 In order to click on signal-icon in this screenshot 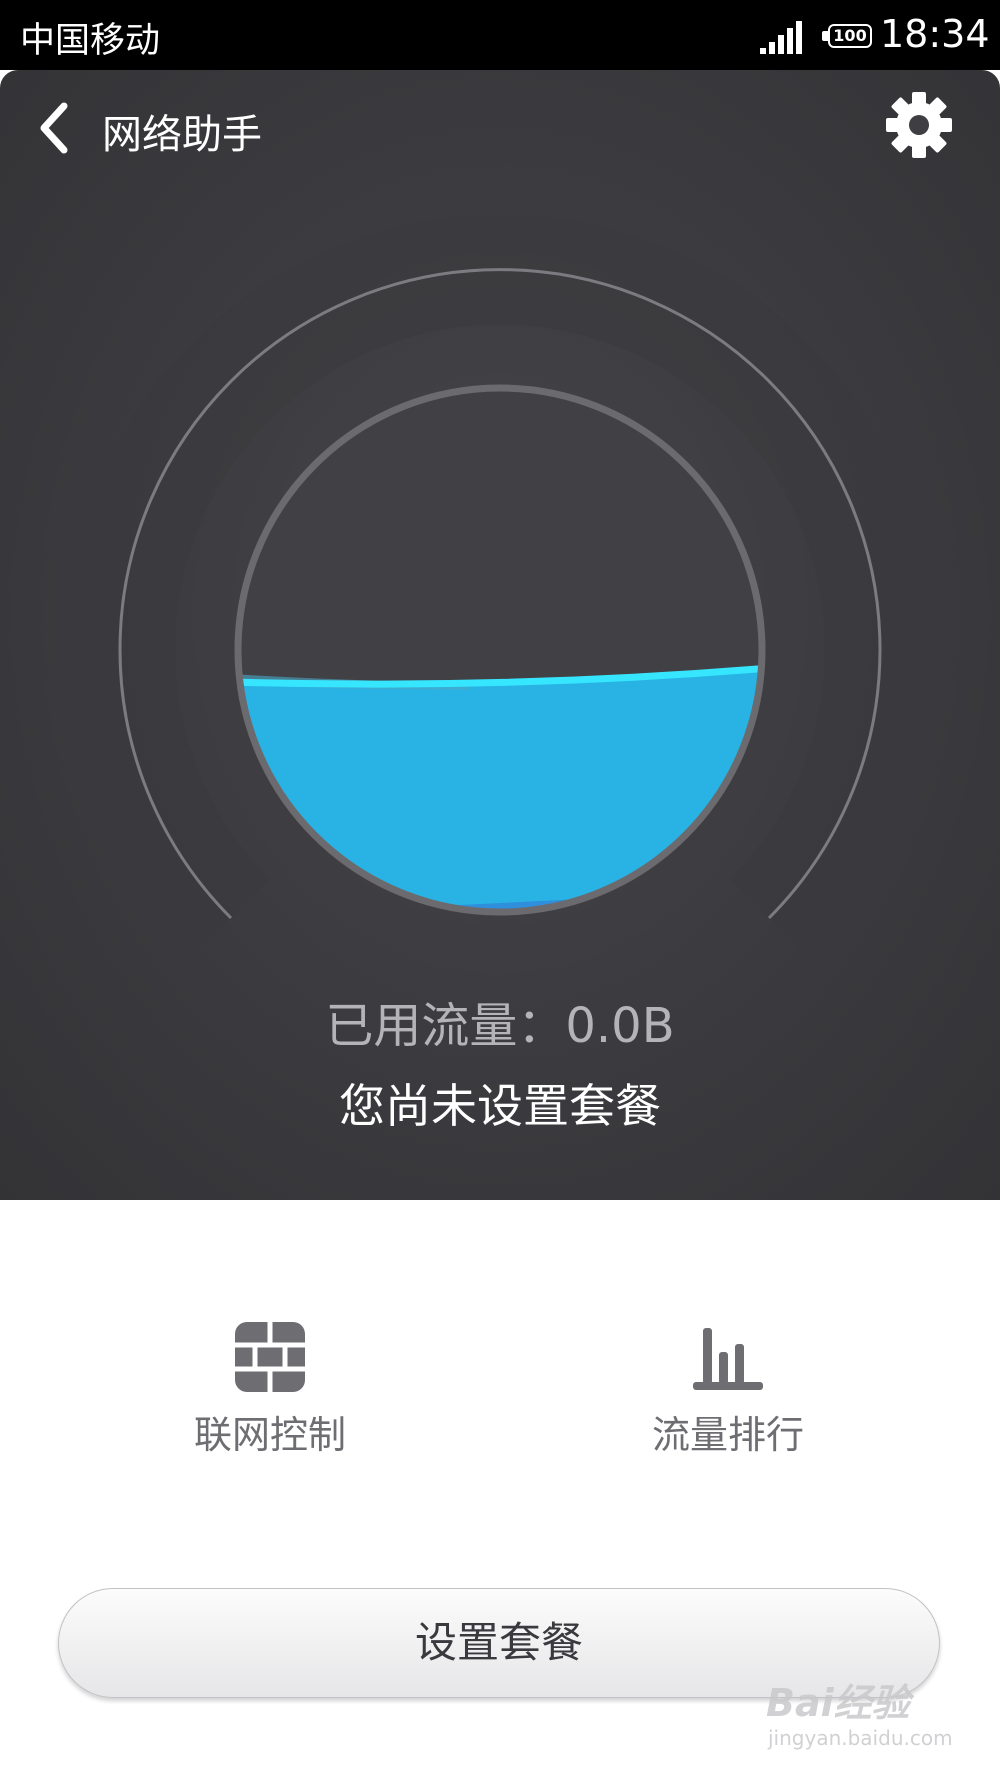, I will do `click(781, 37)`.